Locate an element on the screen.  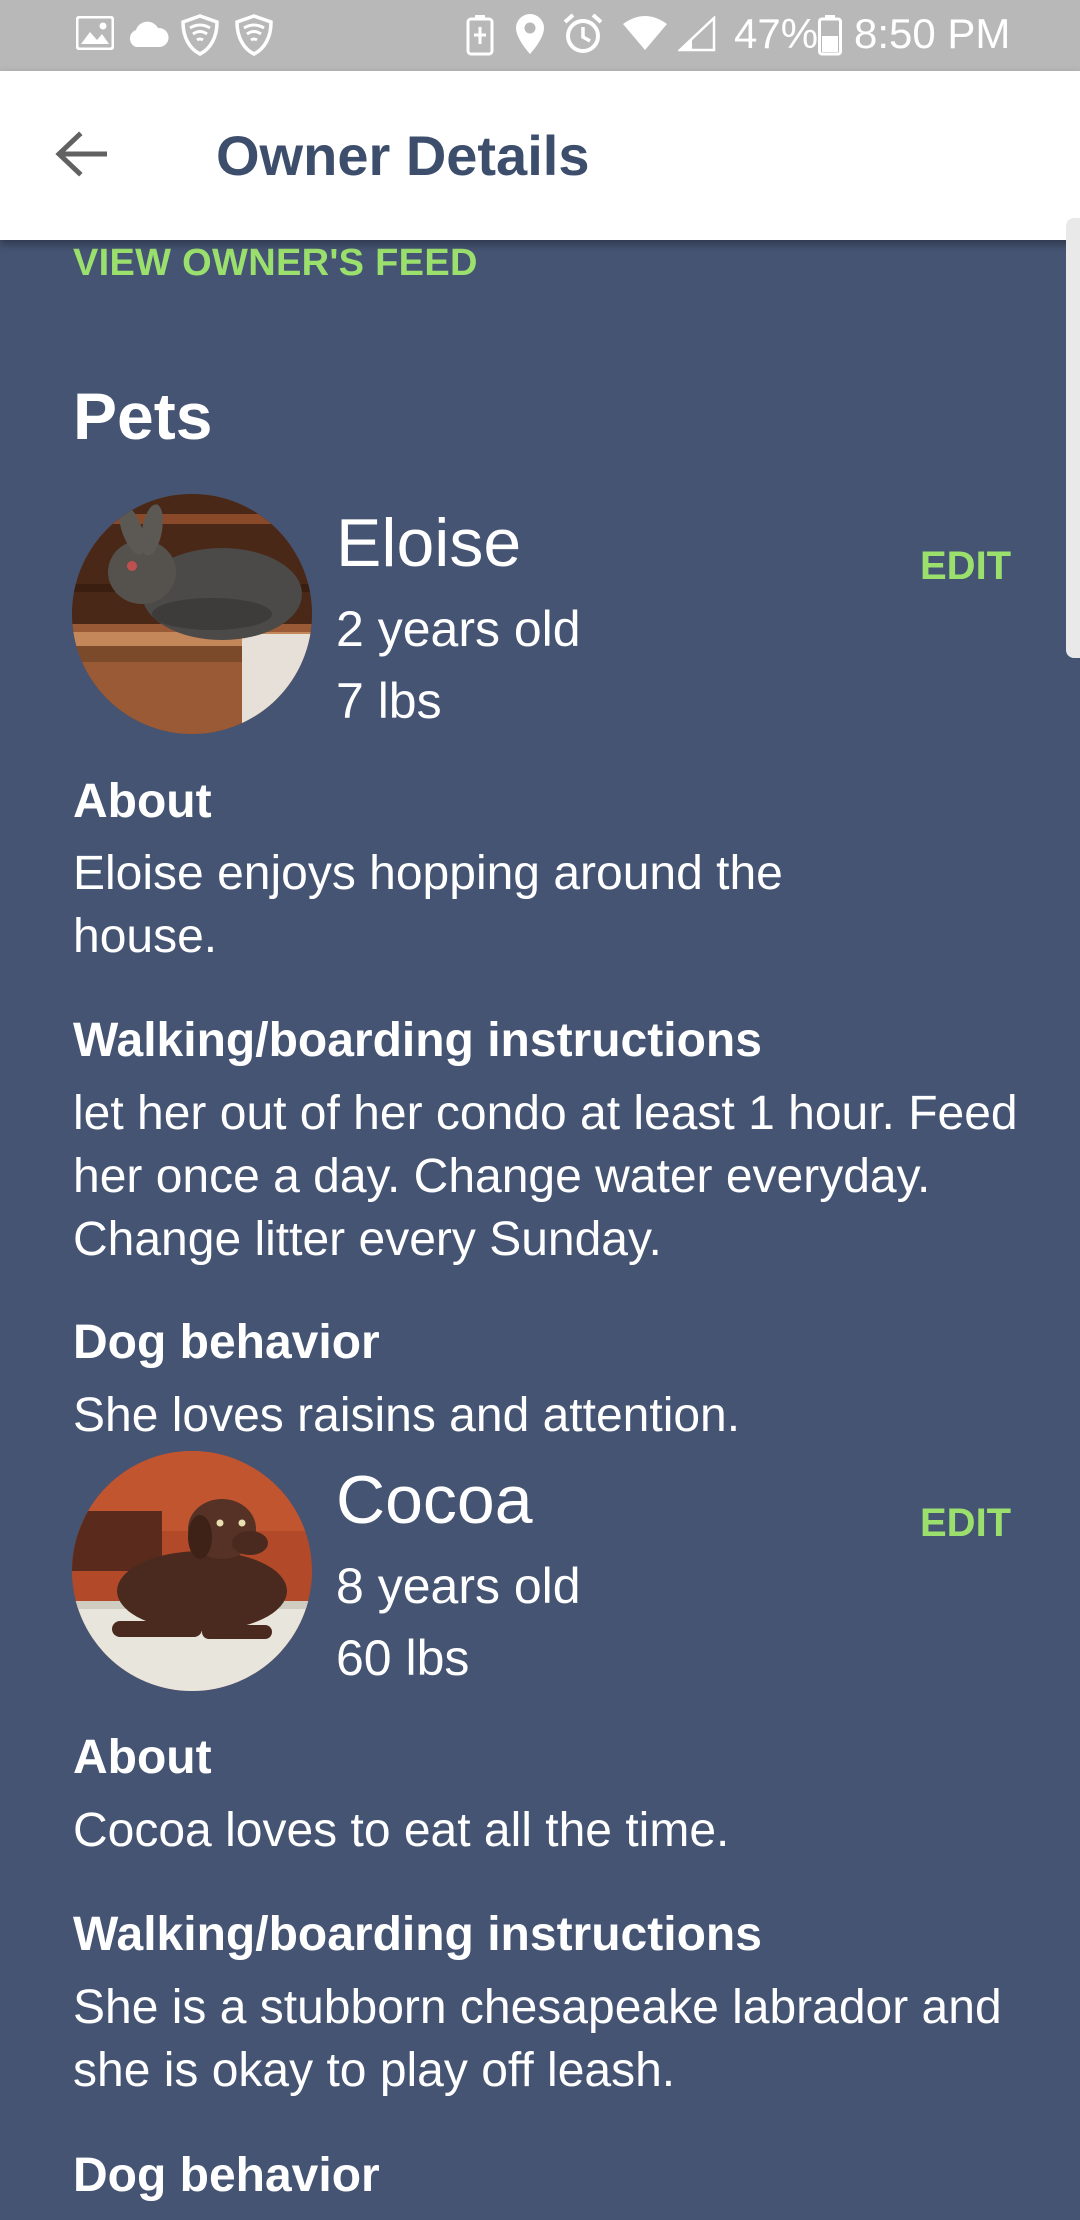
about-text: Eloise enjoys hopping around the house. is located at coordinates (428, 905).